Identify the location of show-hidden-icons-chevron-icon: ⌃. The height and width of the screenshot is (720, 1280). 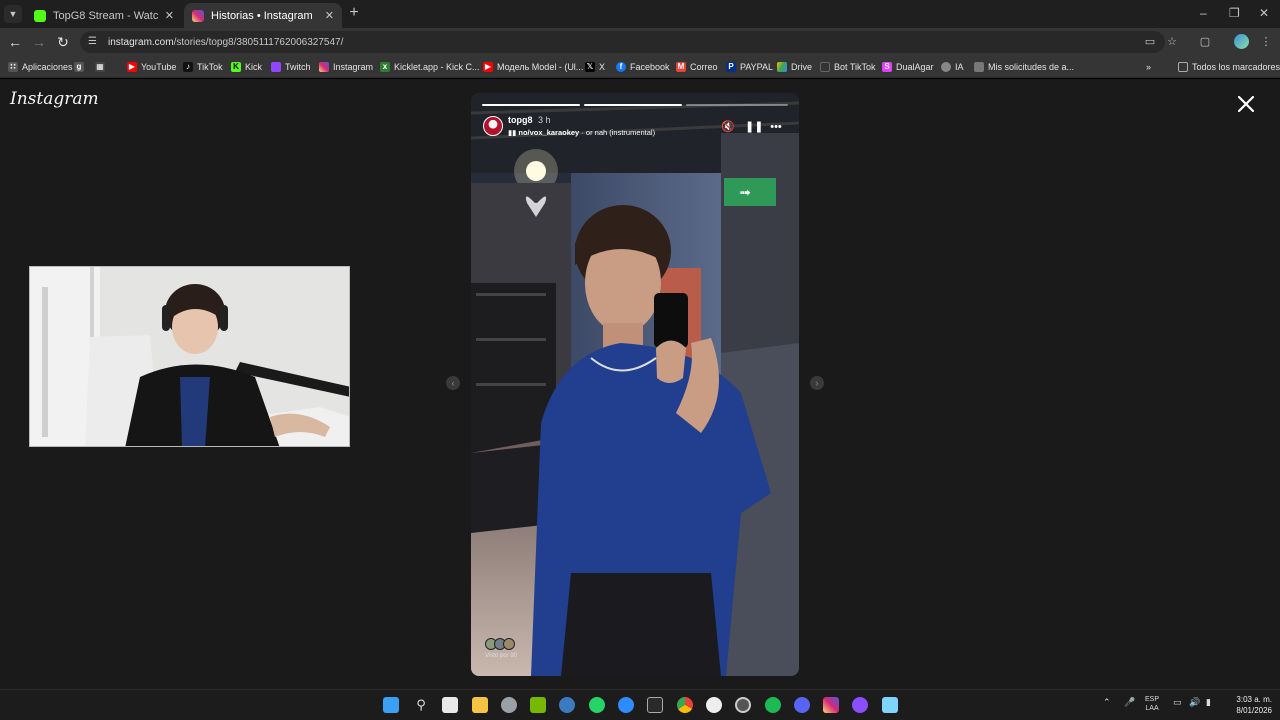
(1107, 702).